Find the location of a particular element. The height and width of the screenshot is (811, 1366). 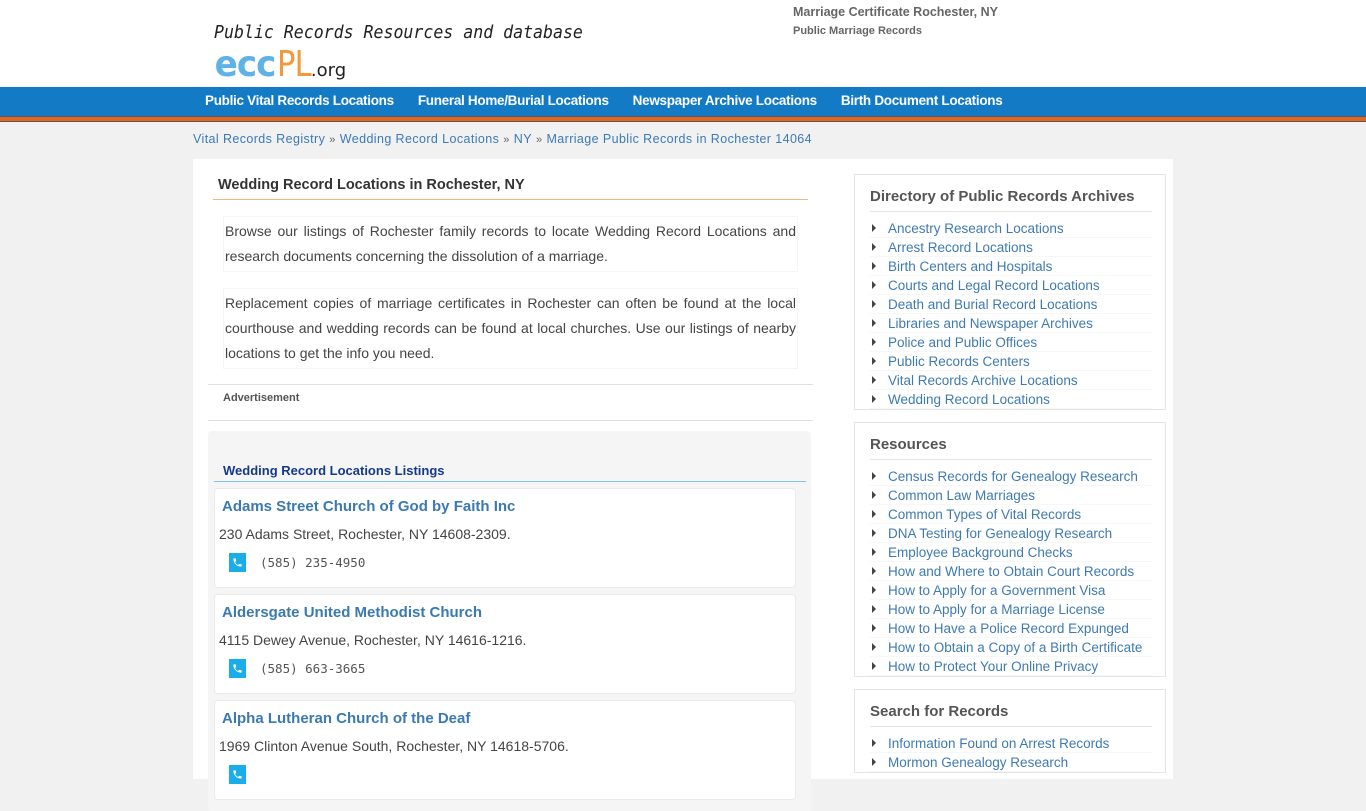

directory-item: Ancestry Research Locations is located at coordinates (1011, 228).